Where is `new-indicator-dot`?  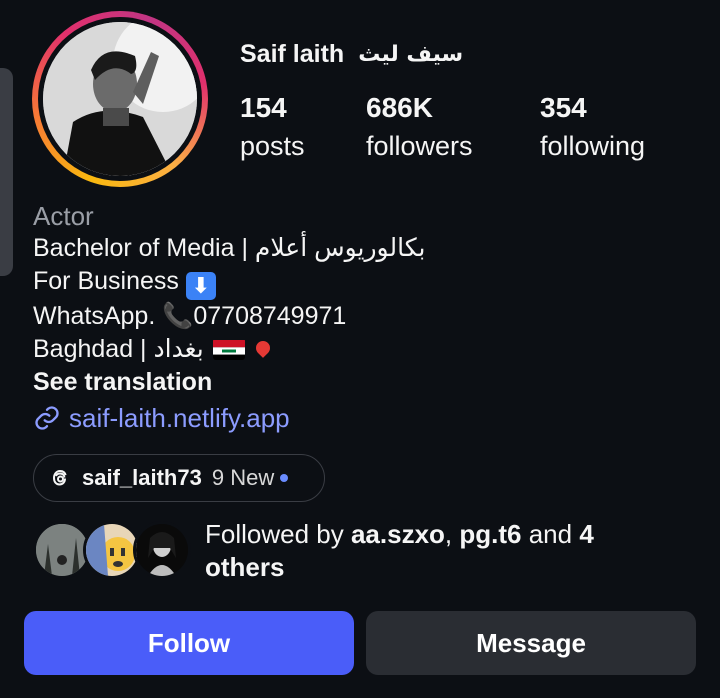 new-indicator-dot is located at coordinates (284, 478).